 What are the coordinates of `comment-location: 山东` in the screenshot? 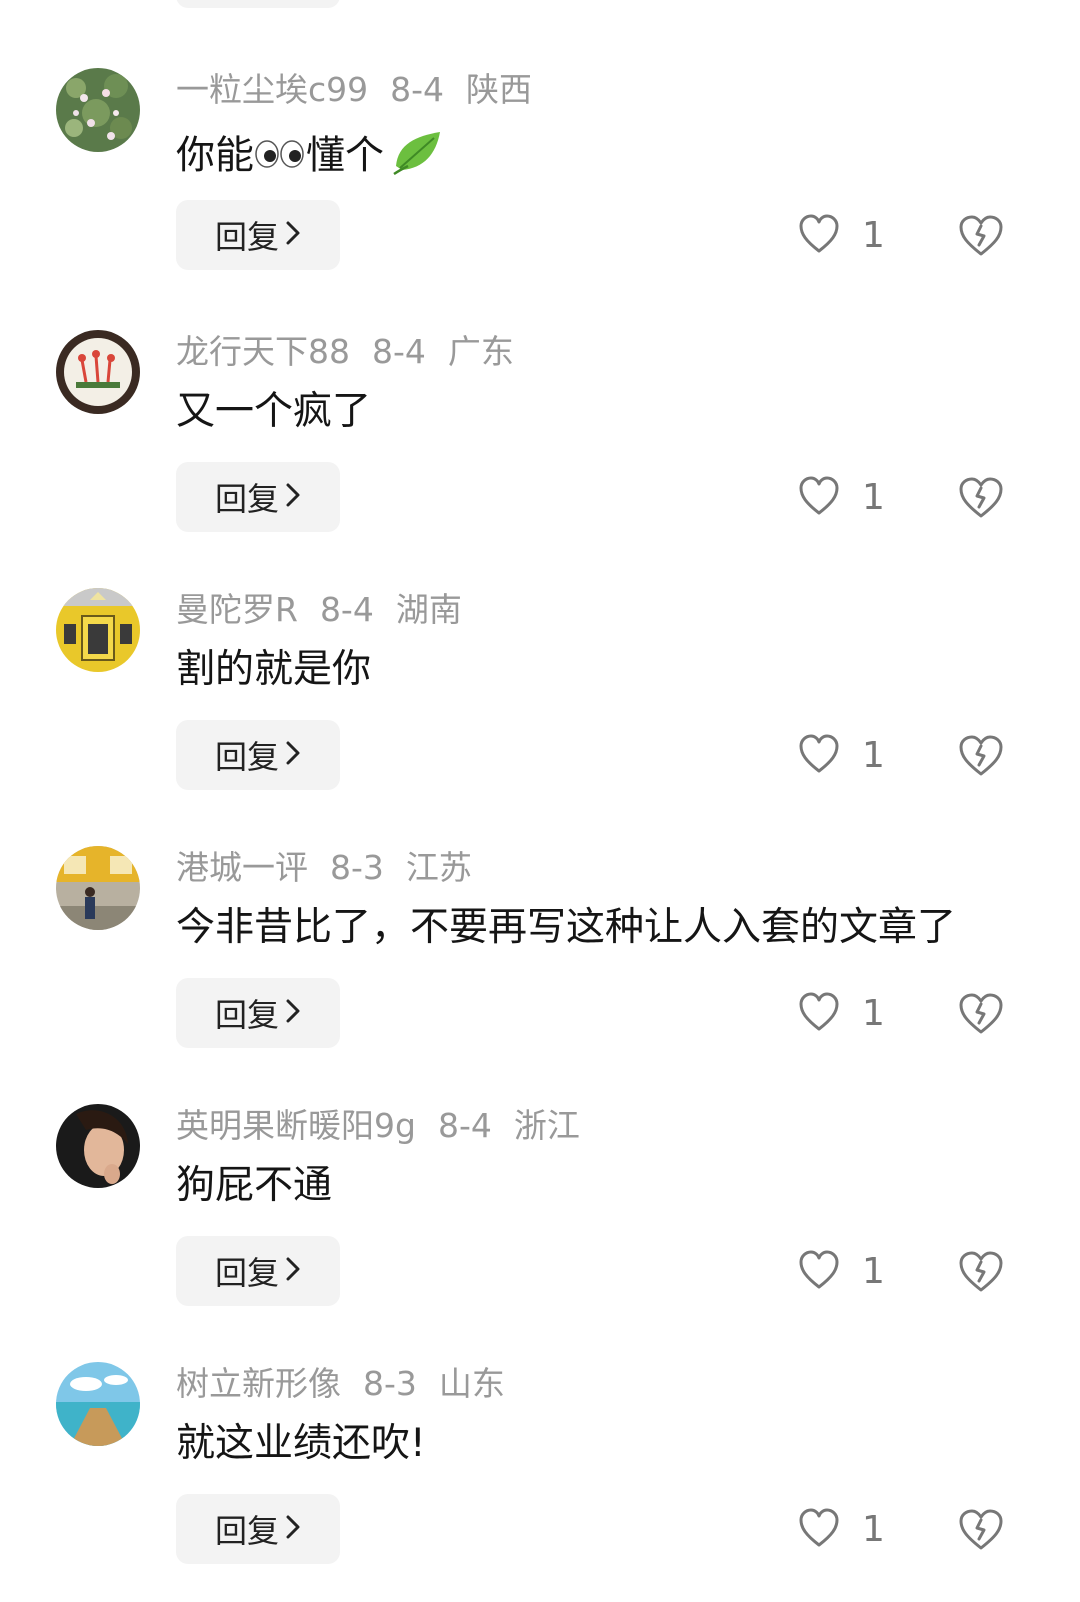 It's located at (471, 1383).